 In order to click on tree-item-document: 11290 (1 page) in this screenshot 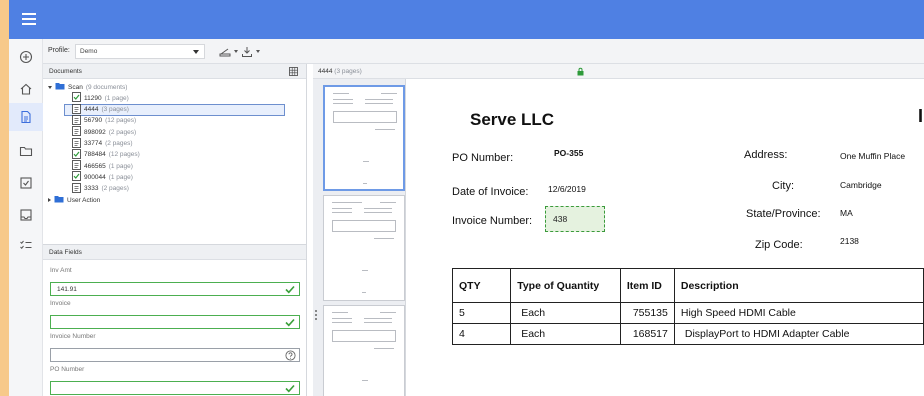, I will do `click(100, 98)`.